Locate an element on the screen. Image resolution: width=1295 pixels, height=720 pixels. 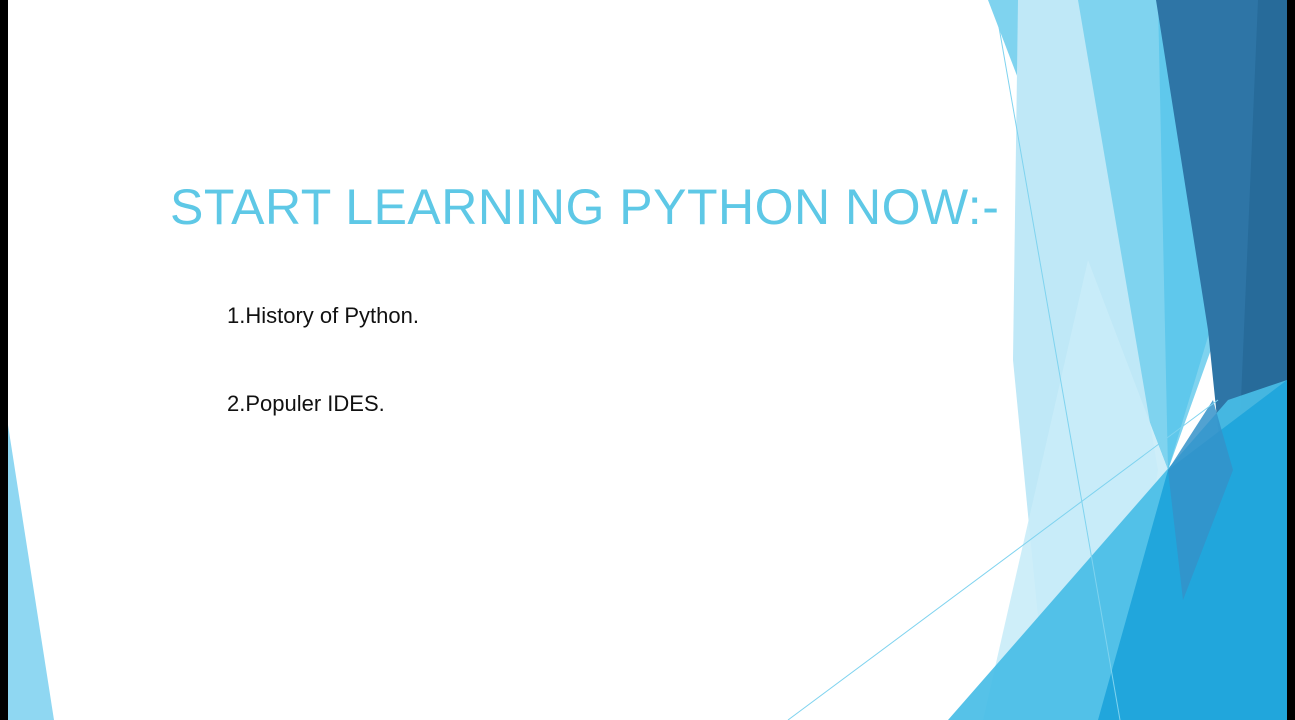
bullet-item: 1.History of Python. is located at coordinates (323, 315).